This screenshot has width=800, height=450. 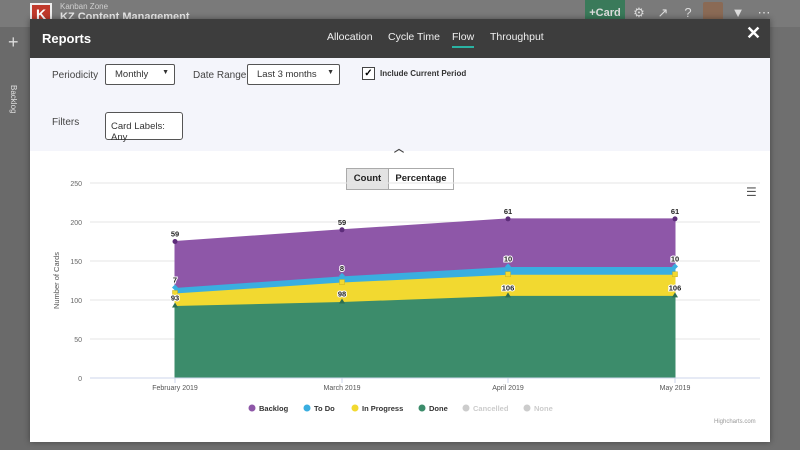 What do you see at coordinates (735, 422) in the screenshot?
I see `credit: Highcharts.com` at bounding box center [735, 422].